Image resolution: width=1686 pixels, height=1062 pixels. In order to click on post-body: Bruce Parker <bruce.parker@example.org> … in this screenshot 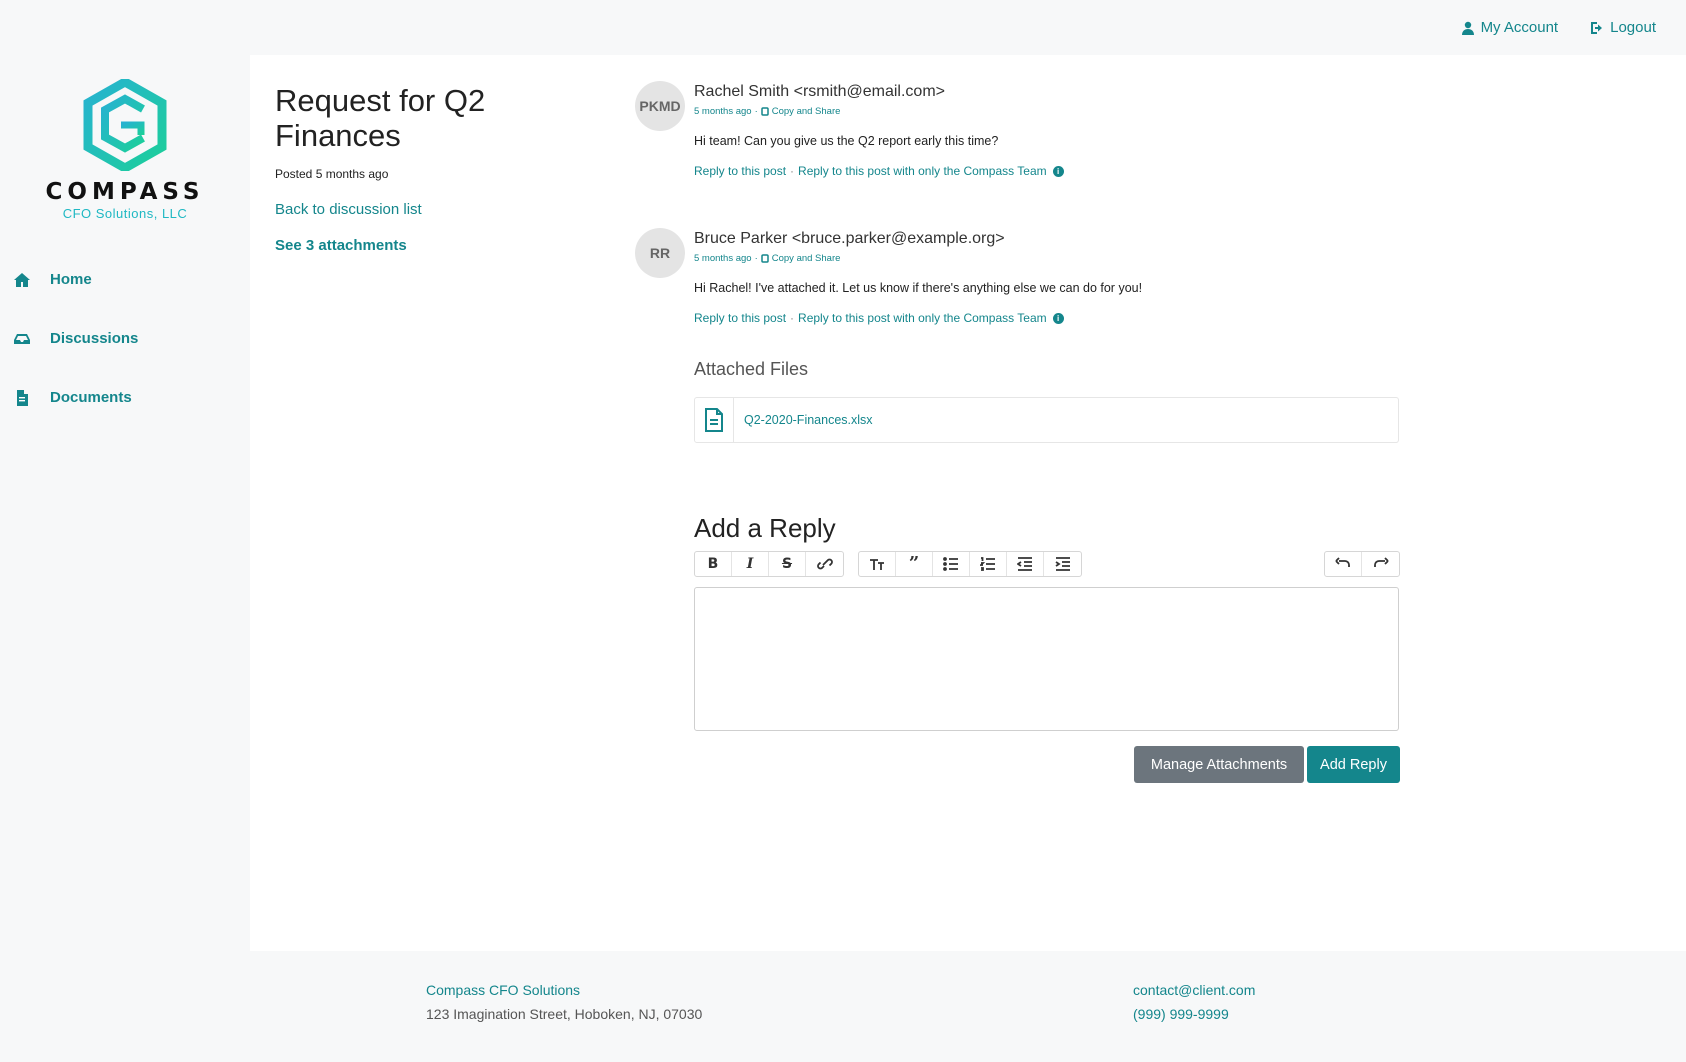, I will do `click(1044, 276)`.